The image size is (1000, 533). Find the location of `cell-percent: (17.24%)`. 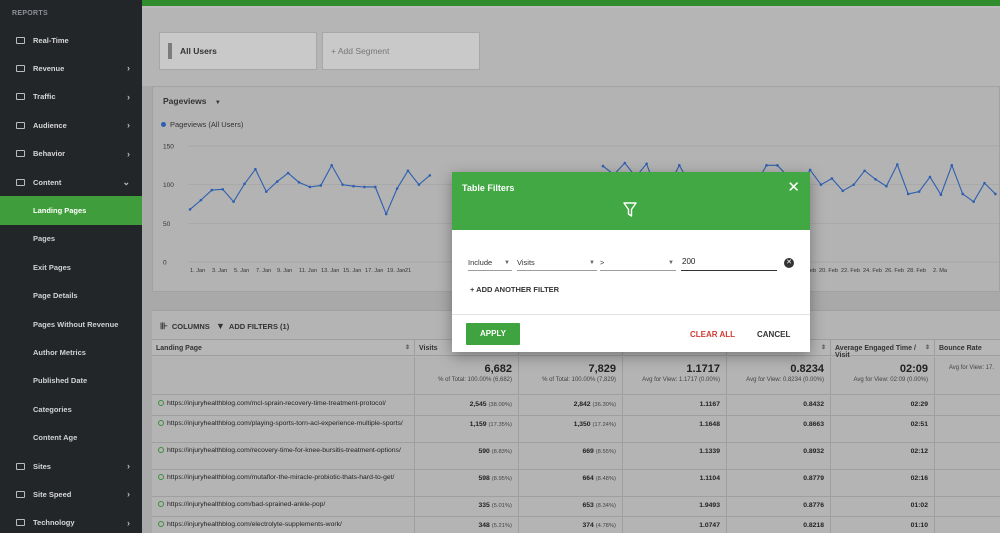

cell-percent: (17.24%) is located at coordinates (604, 425).